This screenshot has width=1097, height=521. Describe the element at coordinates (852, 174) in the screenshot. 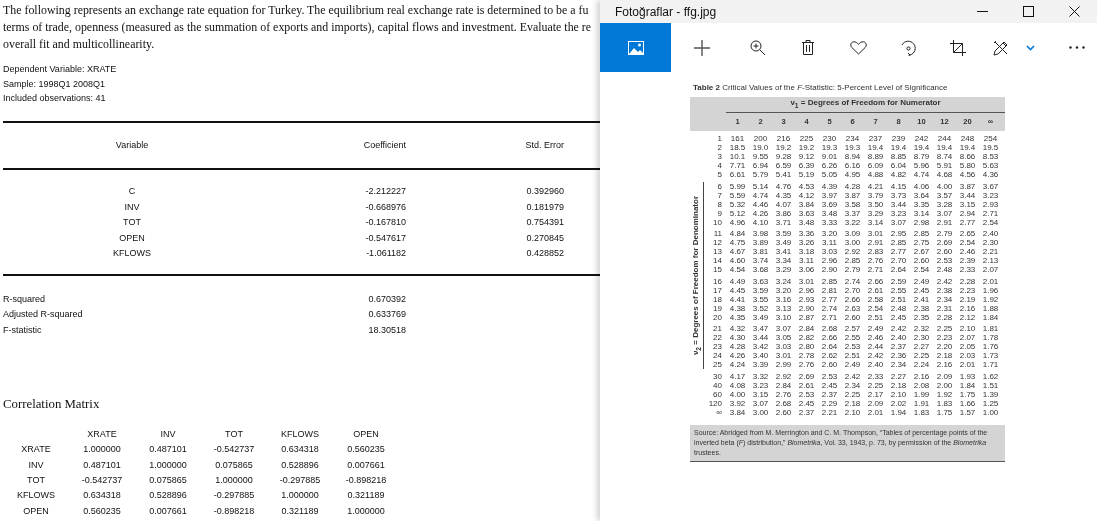

I see `table-cell-text: 4.95` at that location.